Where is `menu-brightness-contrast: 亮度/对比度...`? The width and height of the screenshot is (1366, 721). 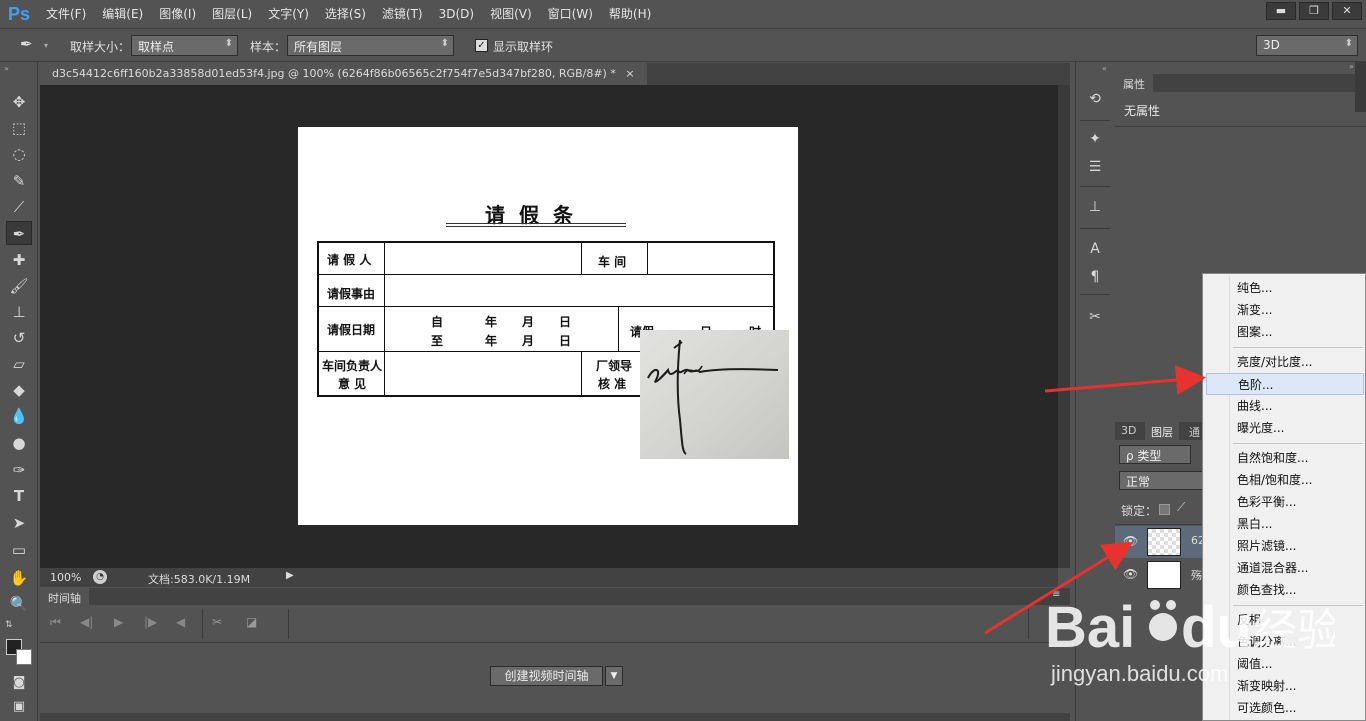
menu-brightness-contrast: 亮度/对比度... is located at coordinates (1284, 362).